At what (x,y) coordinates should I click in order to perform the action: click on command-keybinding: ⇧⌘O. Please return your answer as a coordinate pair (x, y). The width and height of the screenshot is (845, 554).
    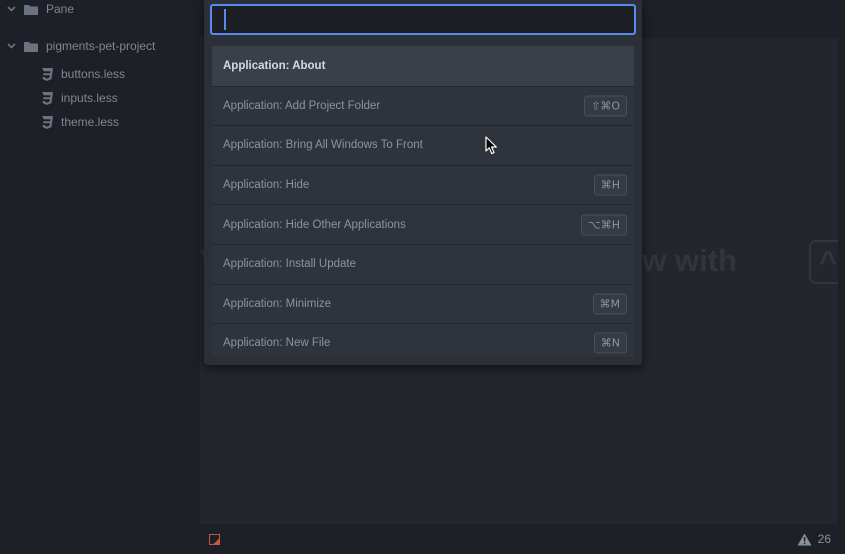
    Looking at the image, I should click on (605, 106).